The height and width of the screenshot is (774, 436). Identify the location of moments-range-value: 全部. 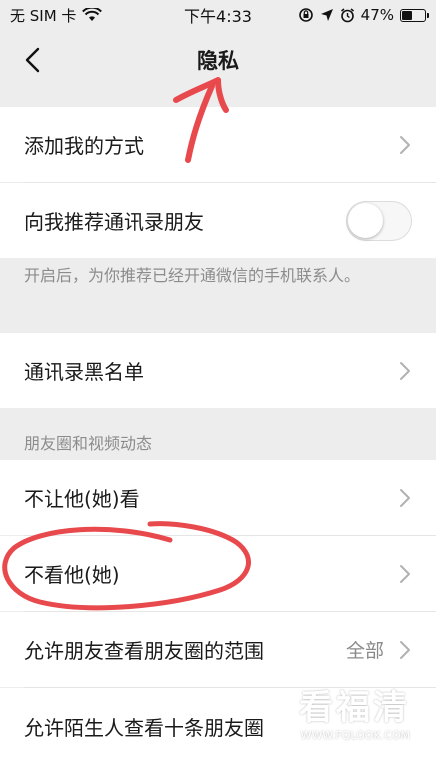
(364, 651).